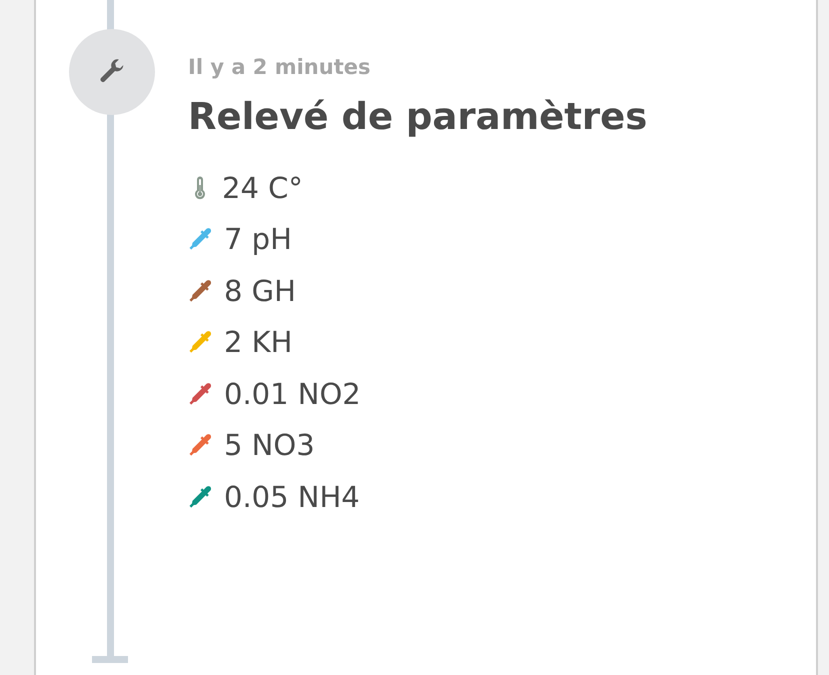 The width and height of the screenshot is (829, 675). Describe the element at coordinates (418, 116) in the screenshot. I see `event-title: Relevé de paramètres` at that location.